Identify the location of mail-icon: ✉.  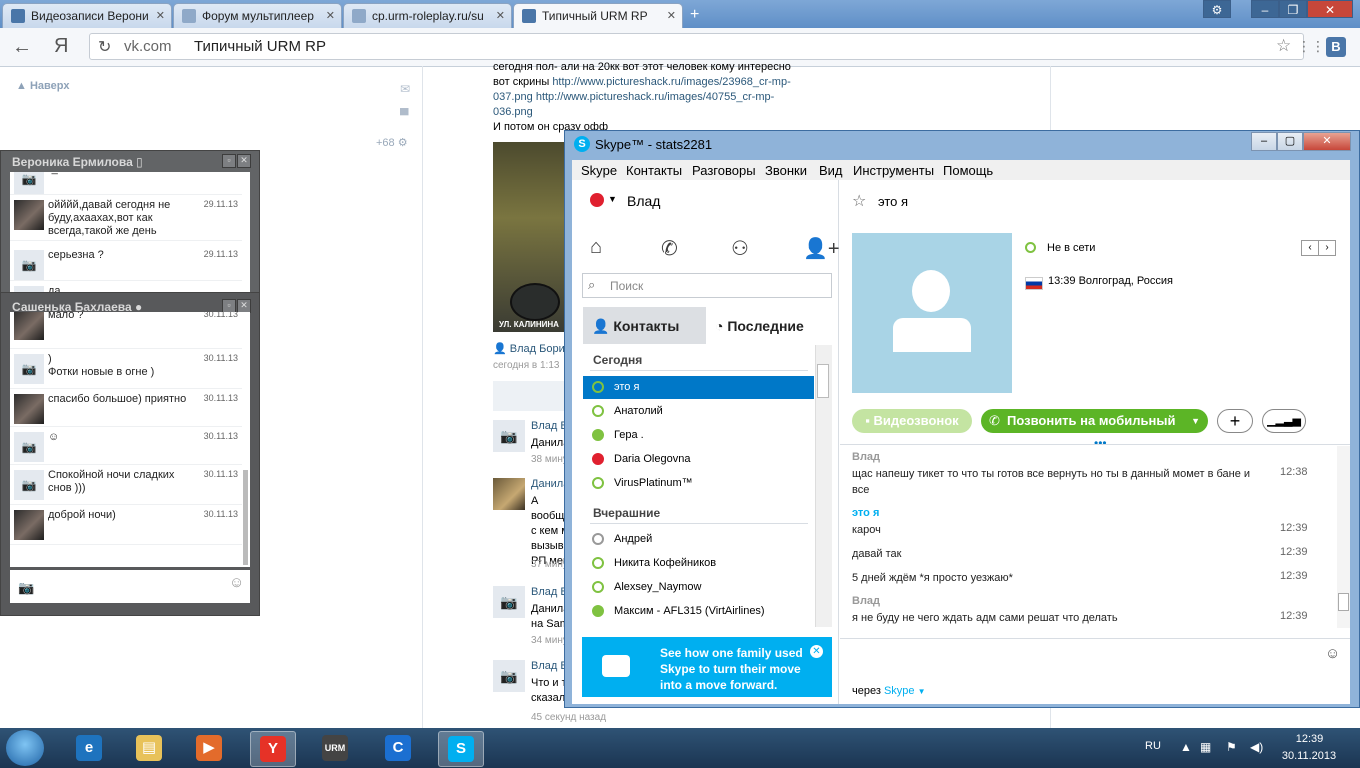
(405, 89).